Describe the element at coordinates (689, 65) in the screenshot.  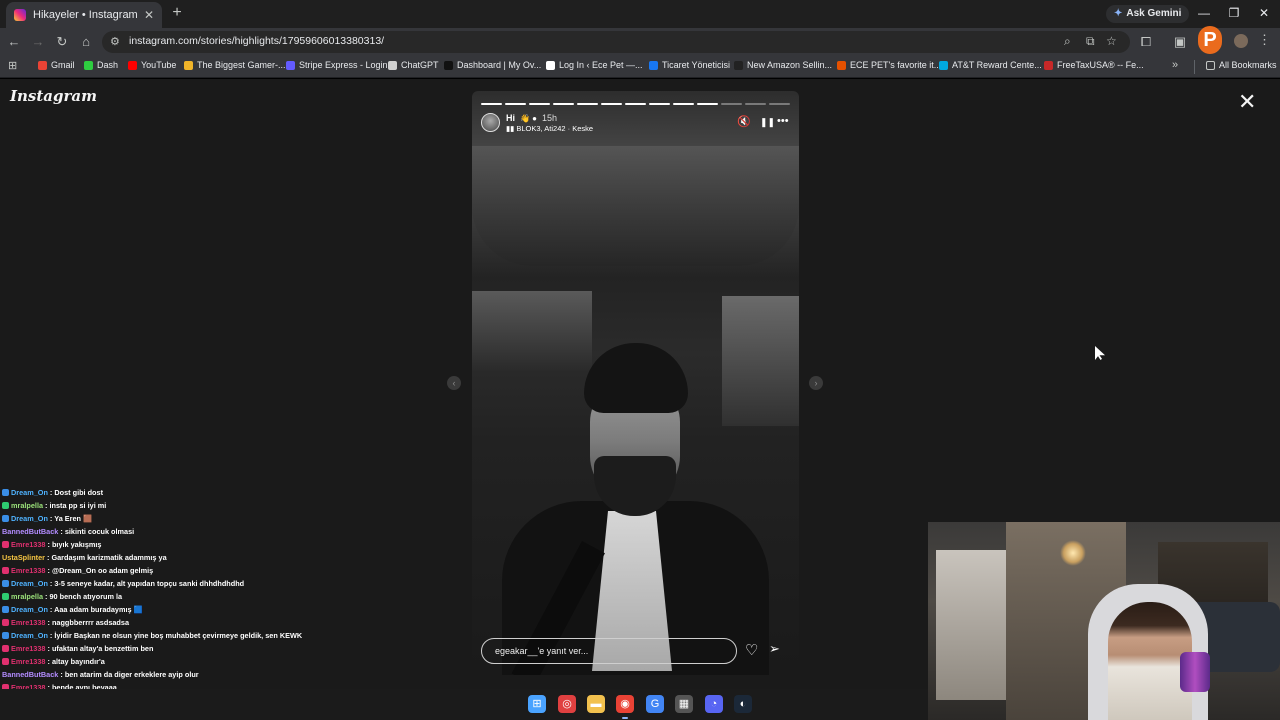
I see `bookmark-item: Ticaret Yöneticisi` at that location.